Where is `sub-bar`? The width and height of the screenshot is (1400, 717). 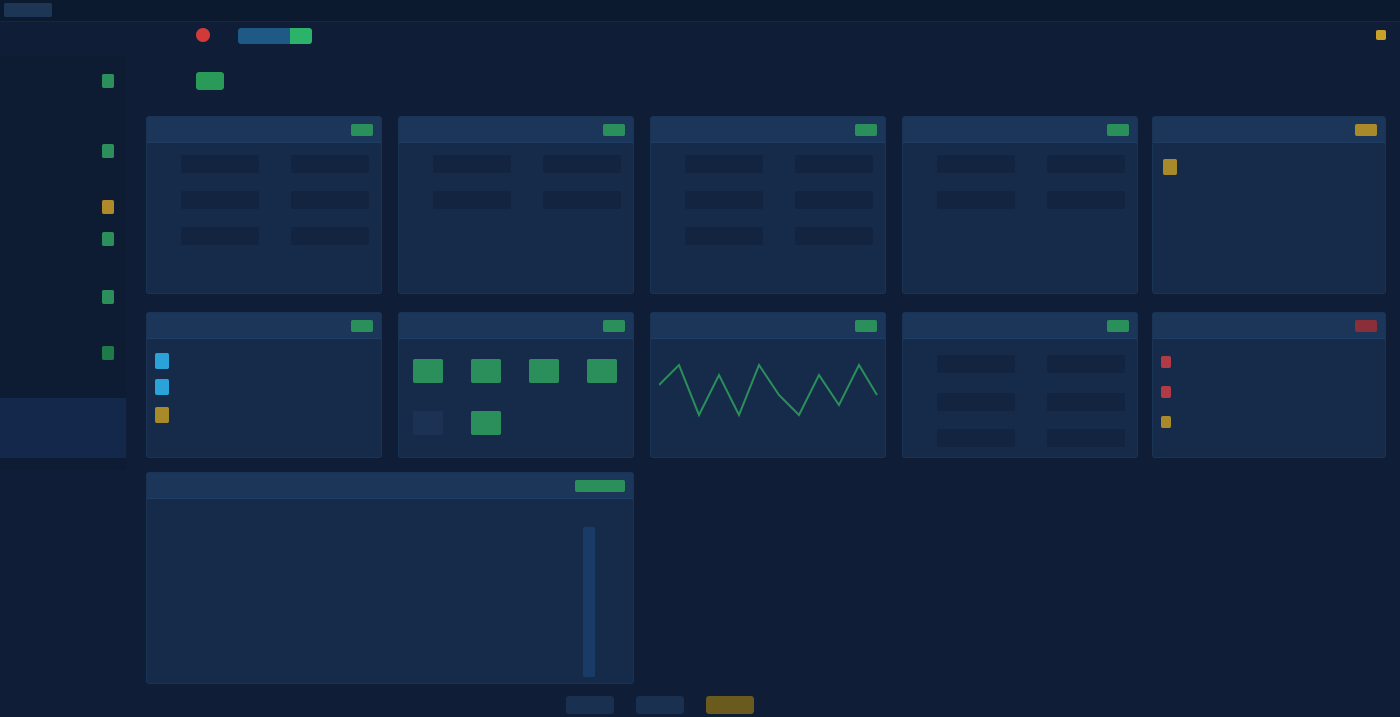 sub-bar is located at coordinates (700, 37).